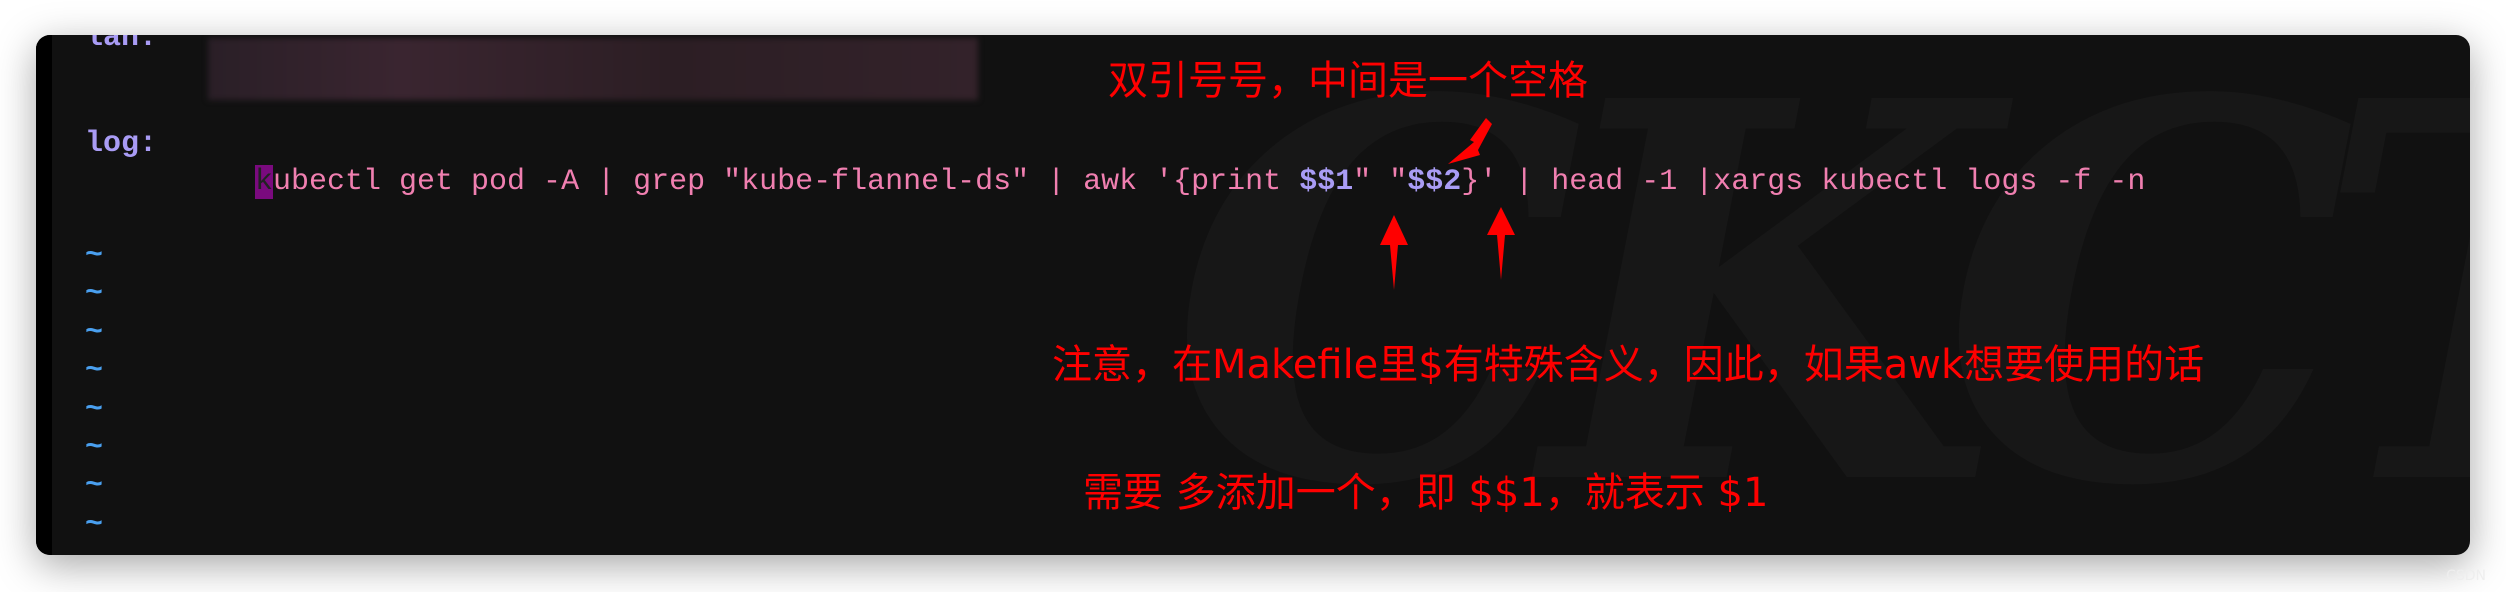 The width and height of the screenshot is (2506, 592). Describe the element at coordinates (2466, 576) in the screenshot. I see `csdn-watermark: CSDN` at that location.